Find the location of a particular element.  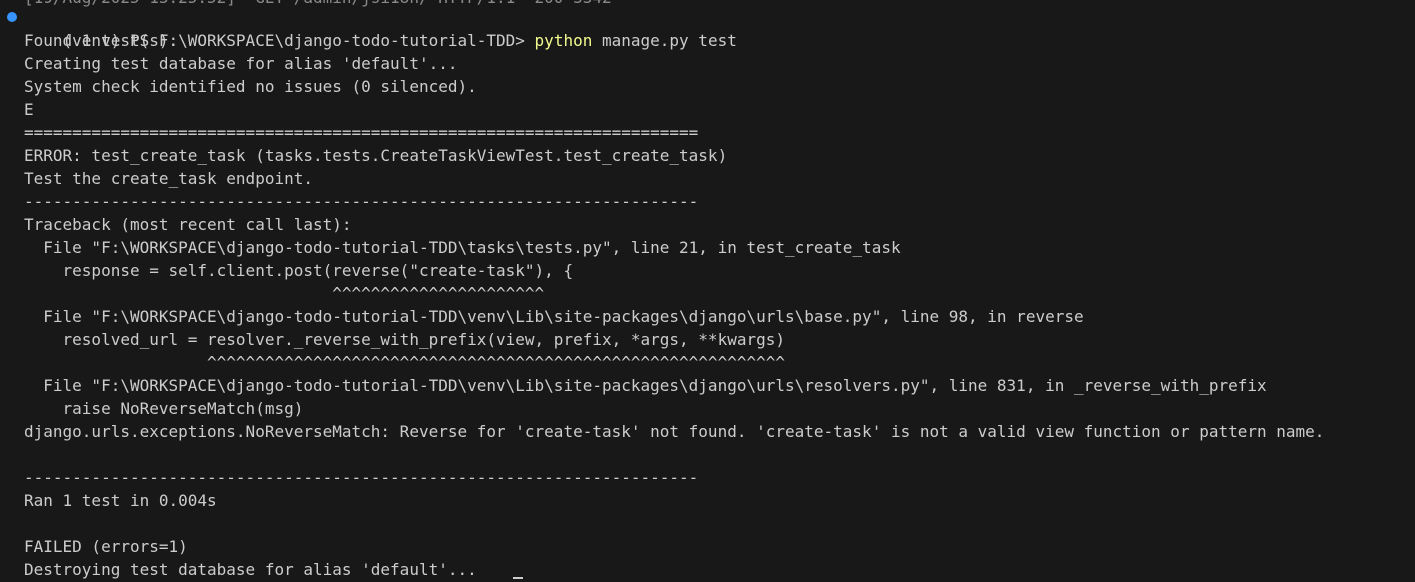

traceback-code-line: raise NoReverseMatch(msg) is located at coordinates (164, 408).